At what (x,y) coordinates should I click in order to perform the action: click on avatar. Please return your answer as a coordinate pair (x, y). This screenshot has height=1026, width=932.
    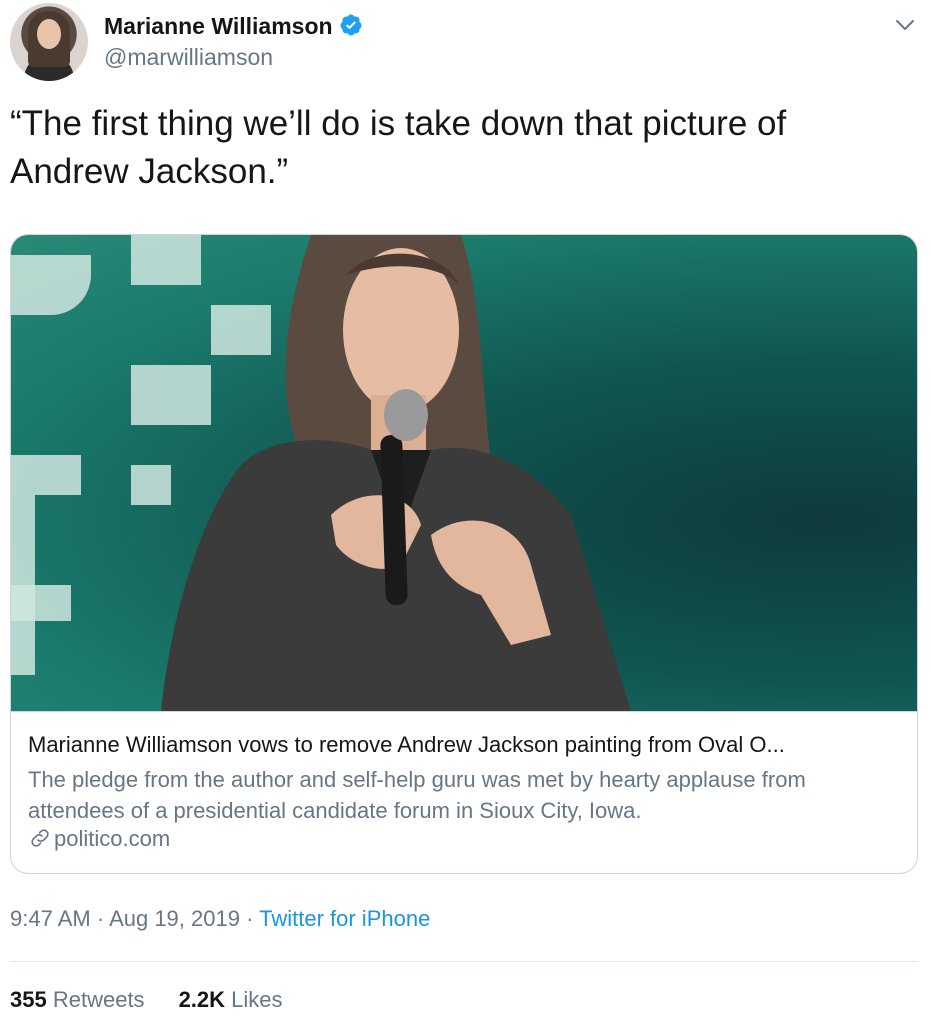
    Looking at the image, I should click on (49, 42).